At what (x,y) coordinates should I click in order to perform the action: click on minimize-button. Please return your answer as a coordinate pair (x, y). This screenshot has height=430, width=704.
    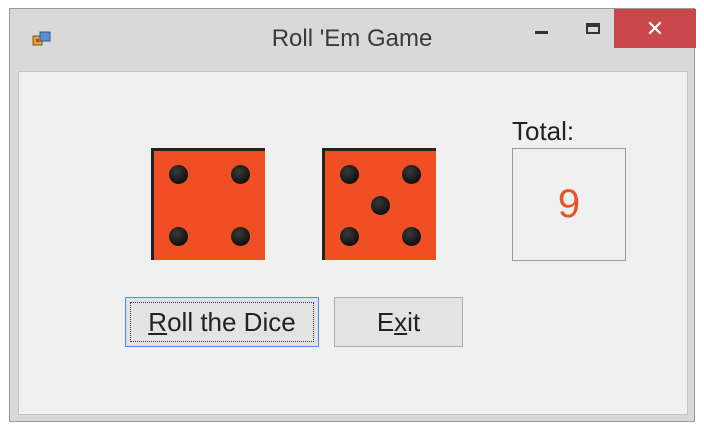
    Looking at the image, I should click on (541, 28).